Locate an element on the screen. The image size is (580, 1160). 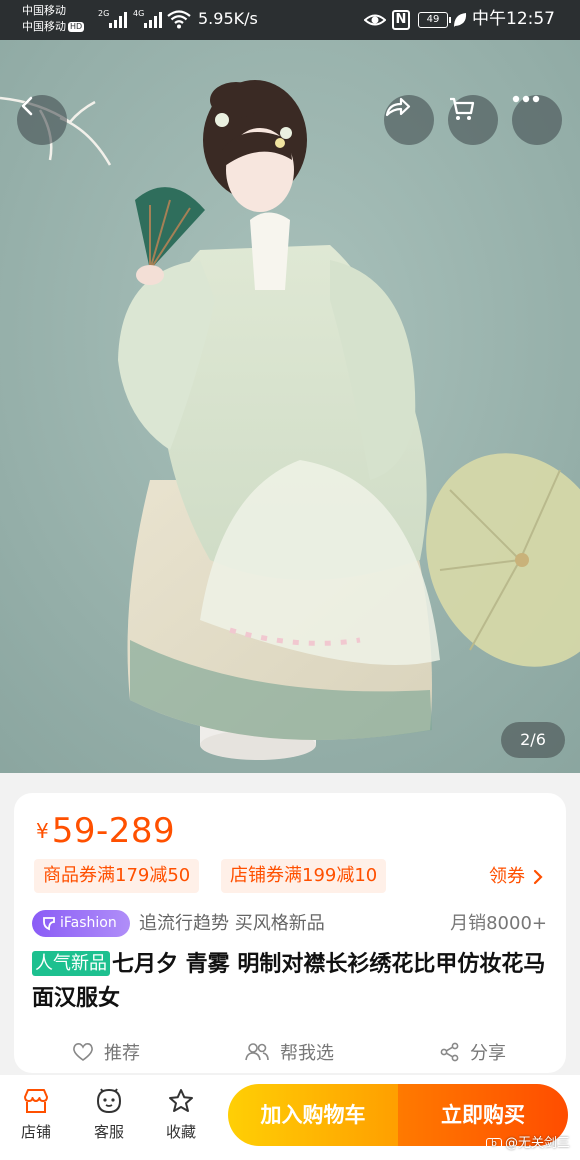
store-icon is located at coordinates (36, 1101).